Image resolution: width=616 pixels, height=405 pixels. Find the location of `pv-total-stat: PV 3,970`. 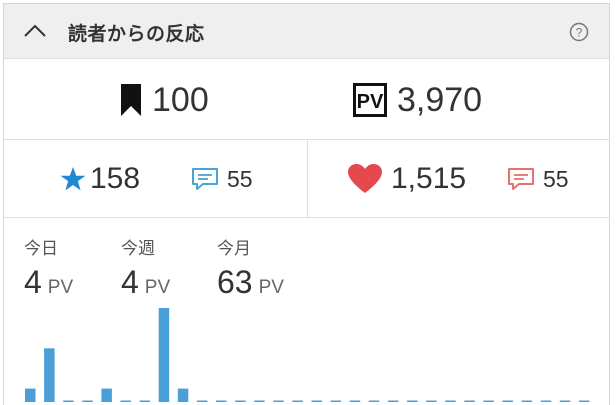

pv-total-stat: PV 3,970 is located at coordinates (417, 100).